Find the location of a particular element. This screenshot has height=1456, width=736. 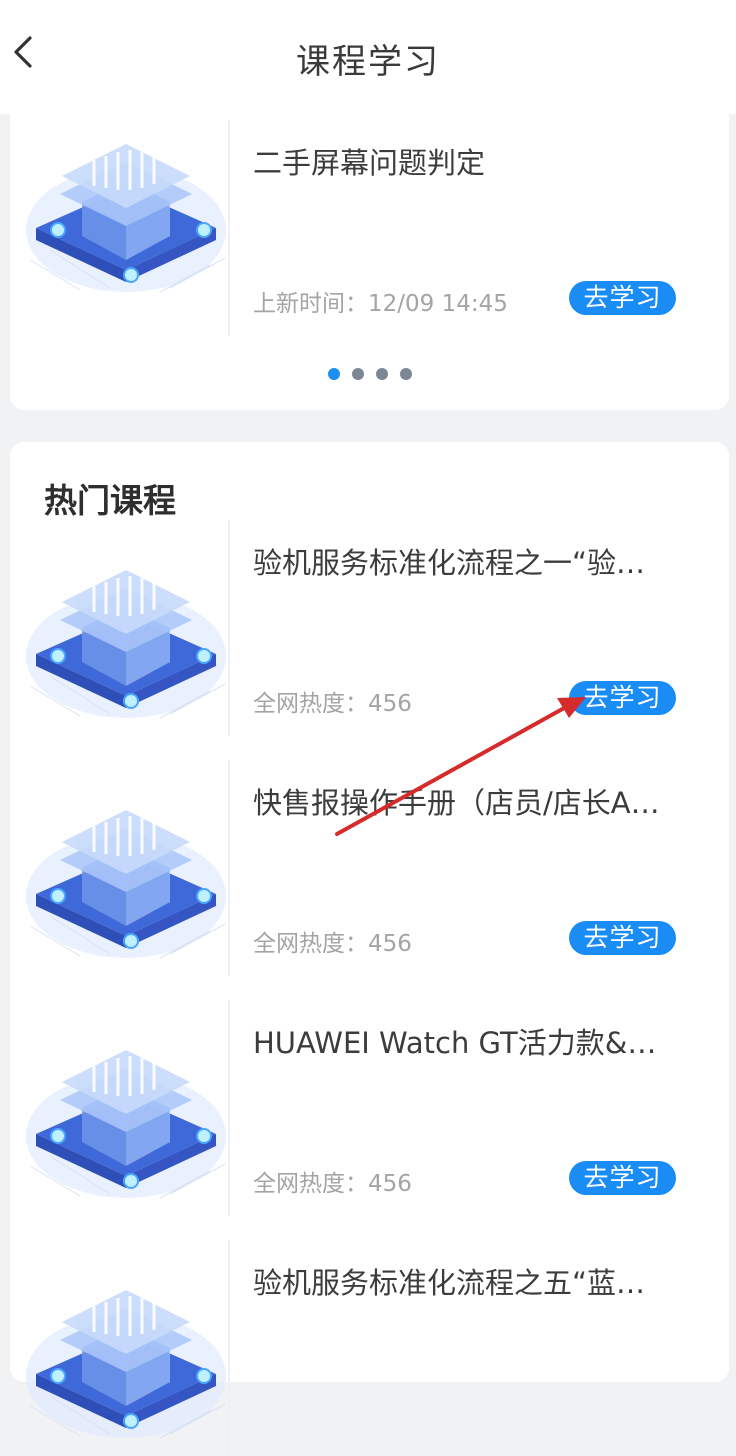

course-item: 验机服务标准化流程之一“验… 全网热度：456 去学习 is located at coordinates (369, 628).